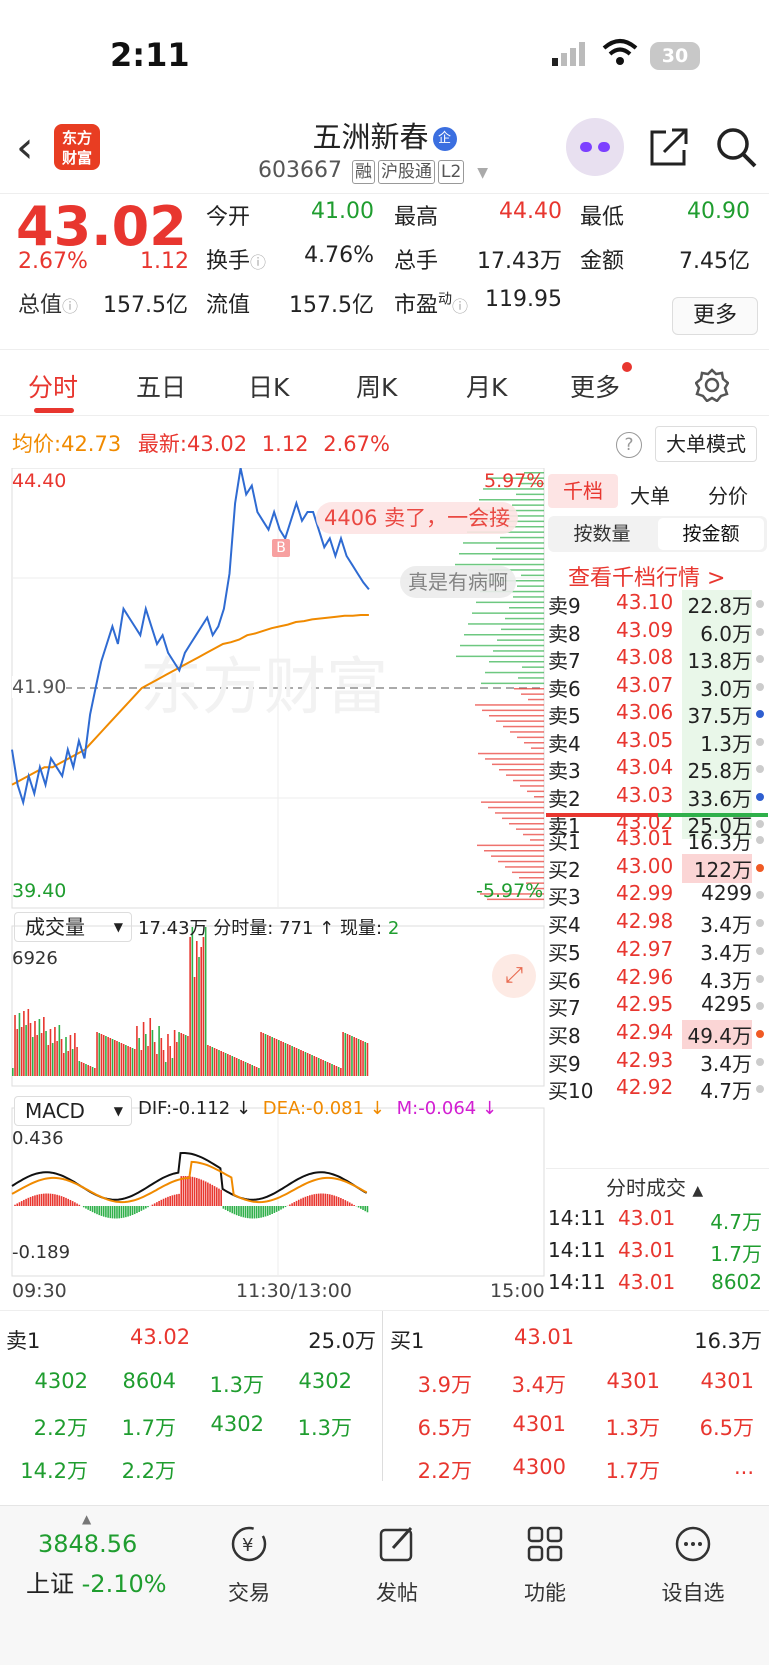 The width and height of the screenshot is (769, 1665). Describe the element at coordinates (517, 1291) in the screenshot. I see `time-label-close: 15:00` at that location.